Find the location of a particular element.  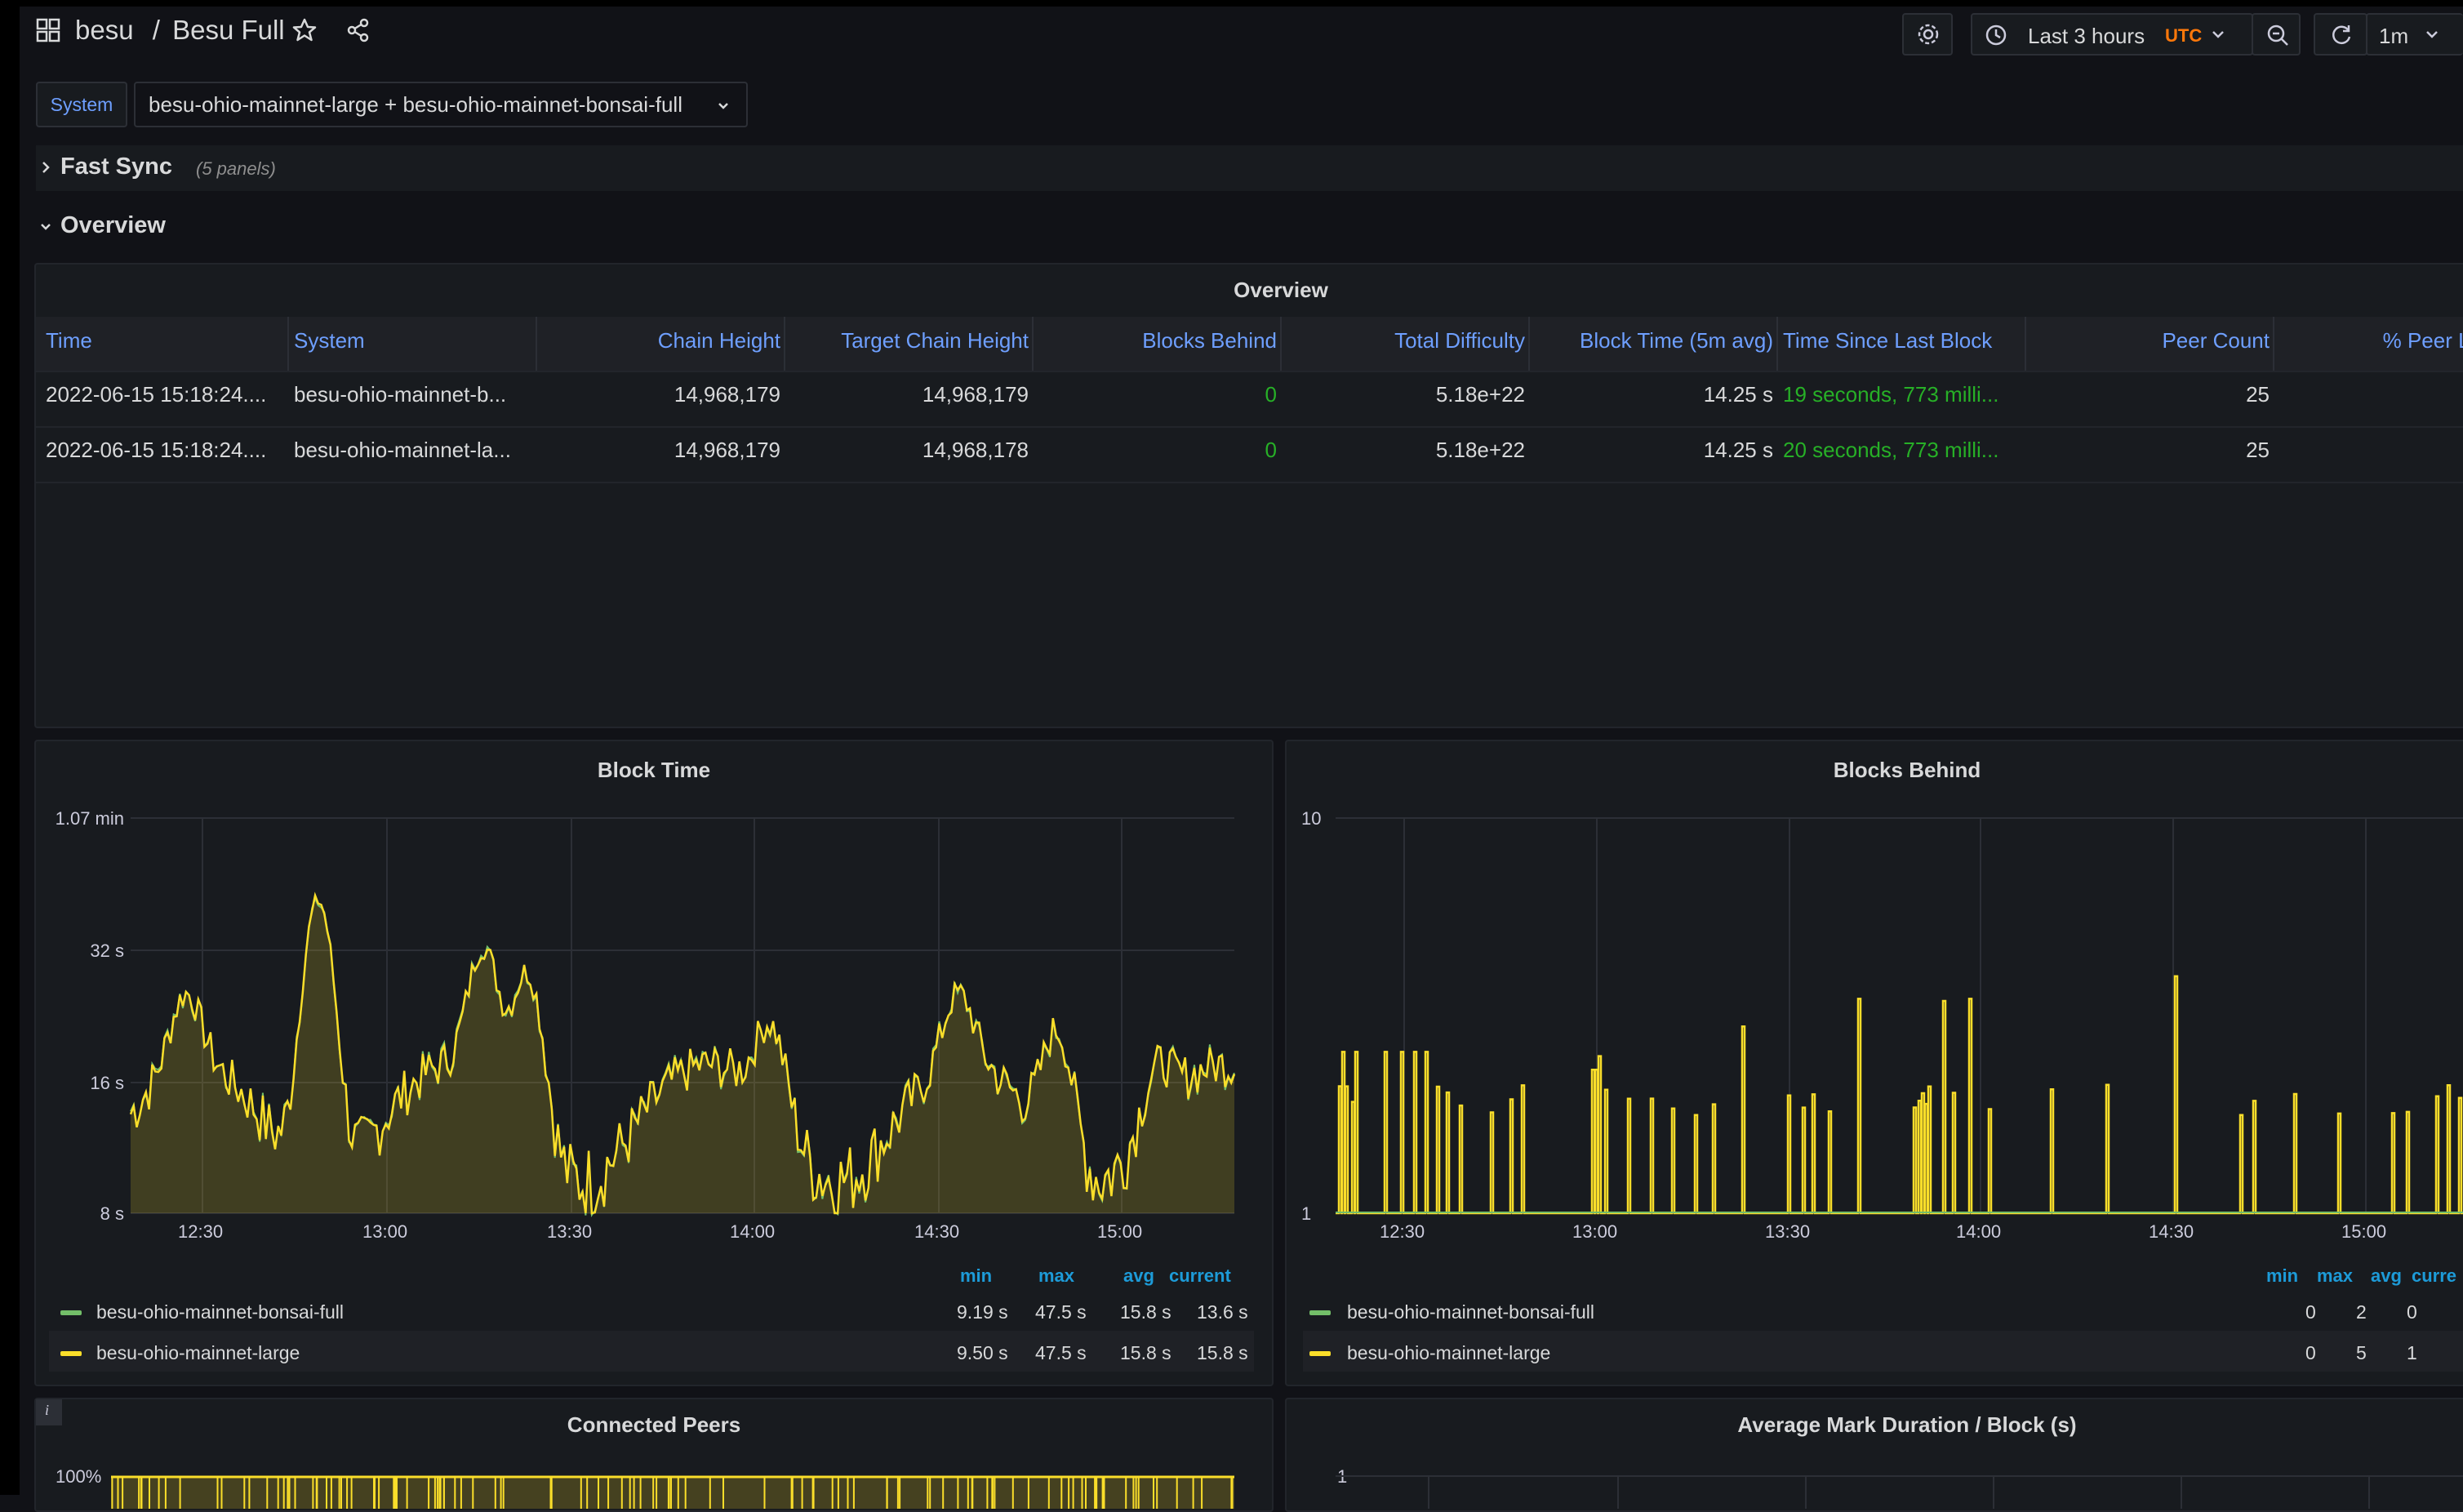

x-tick: 14:30 is located at coordinates (2171, 1231).